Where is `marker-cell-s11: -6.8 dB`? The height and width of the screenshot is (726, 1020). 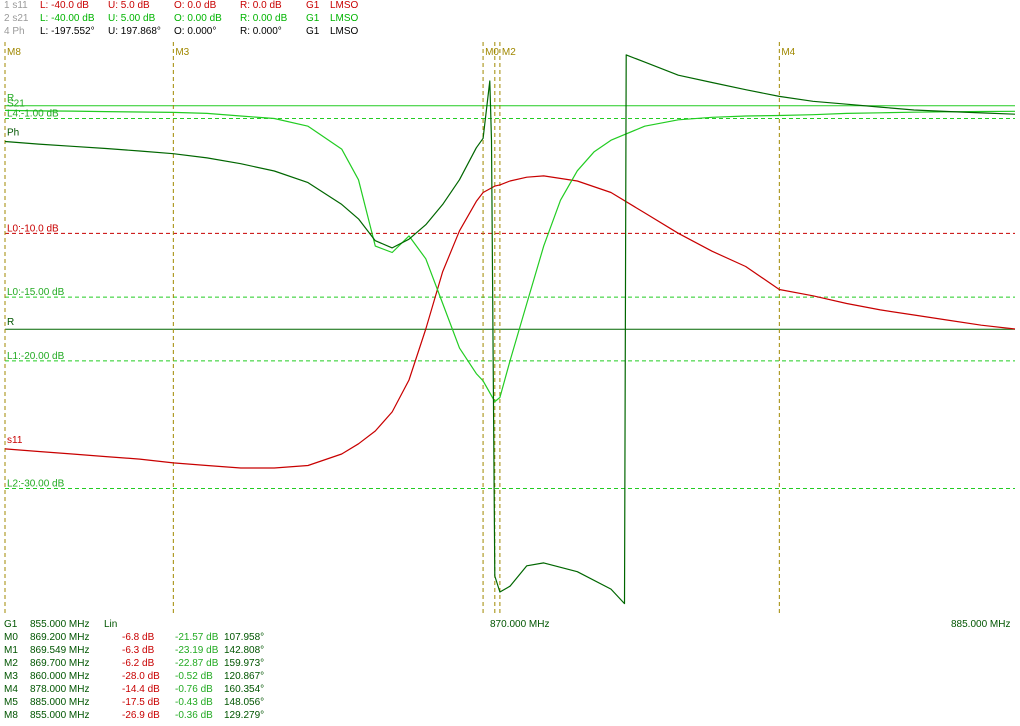 marker-cell-s11: -6.8 dB is located at coordinates (138, 637).